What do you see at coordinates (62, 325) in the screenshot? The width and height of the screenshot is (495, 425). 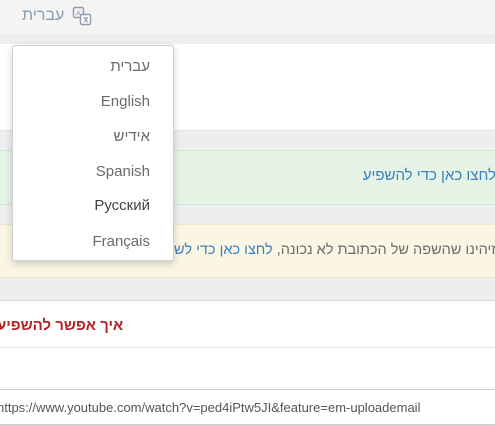 I see `card-title: איך אפשר להשפיע` at bounding box center [62, 325].